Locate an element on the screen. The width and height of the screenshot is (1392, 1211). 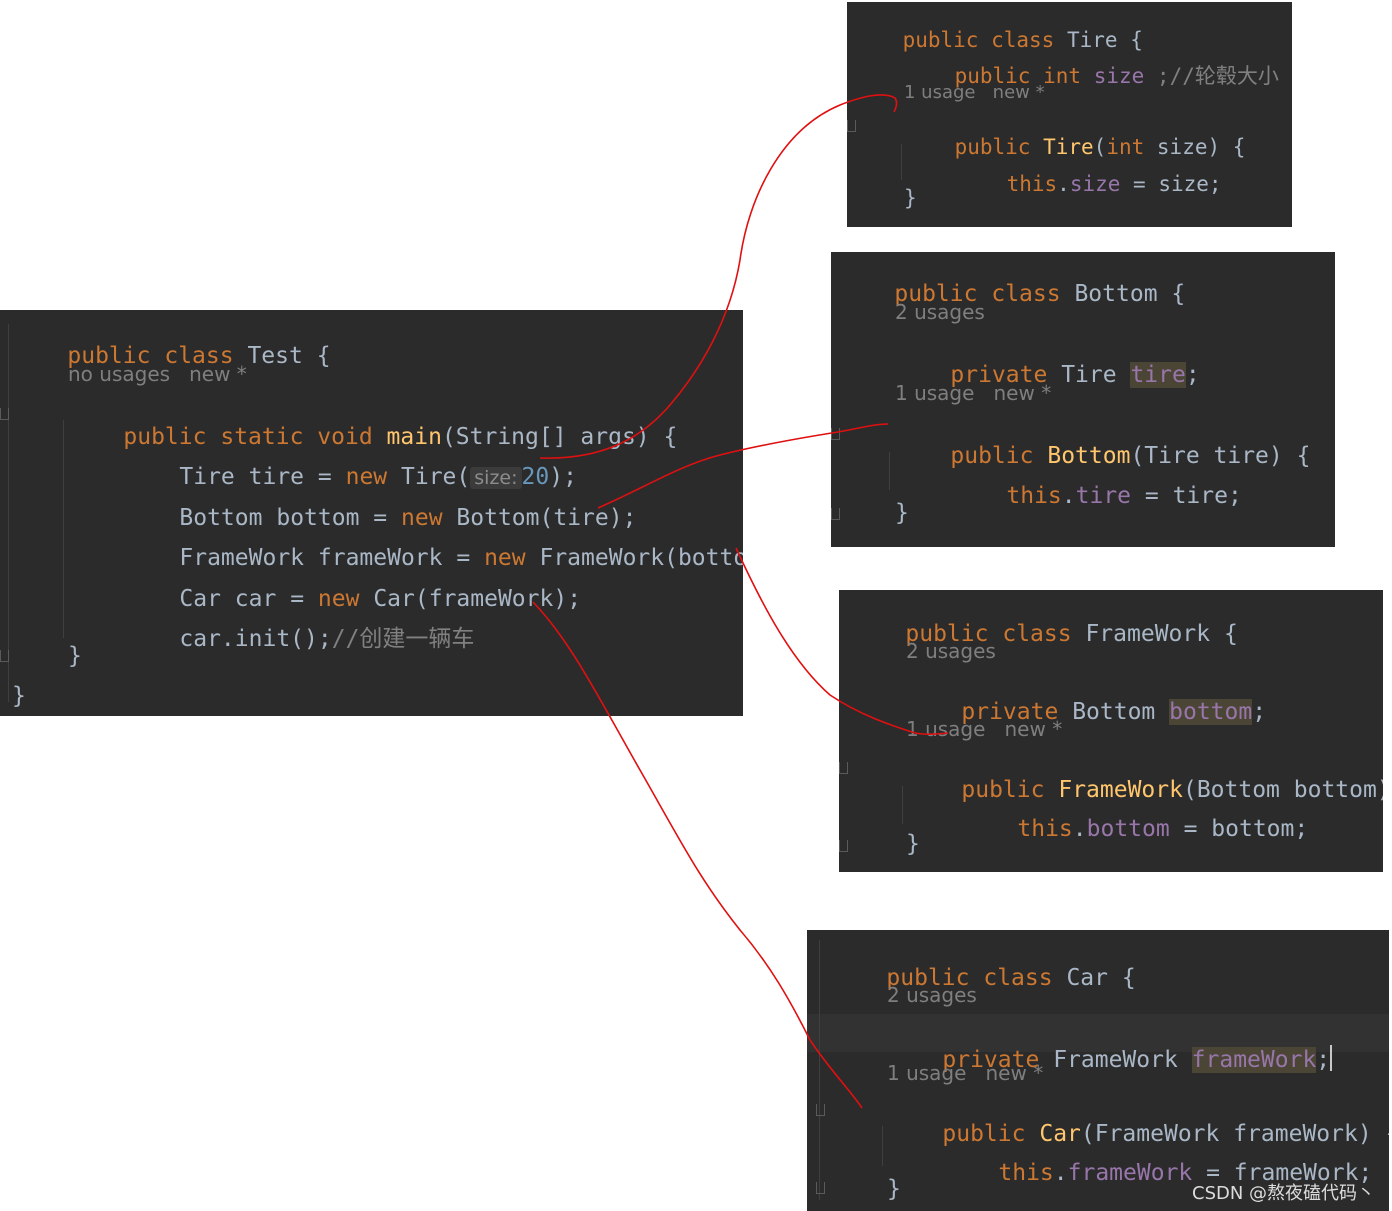
bottom-connector-line is located at coordinates (743, 466).